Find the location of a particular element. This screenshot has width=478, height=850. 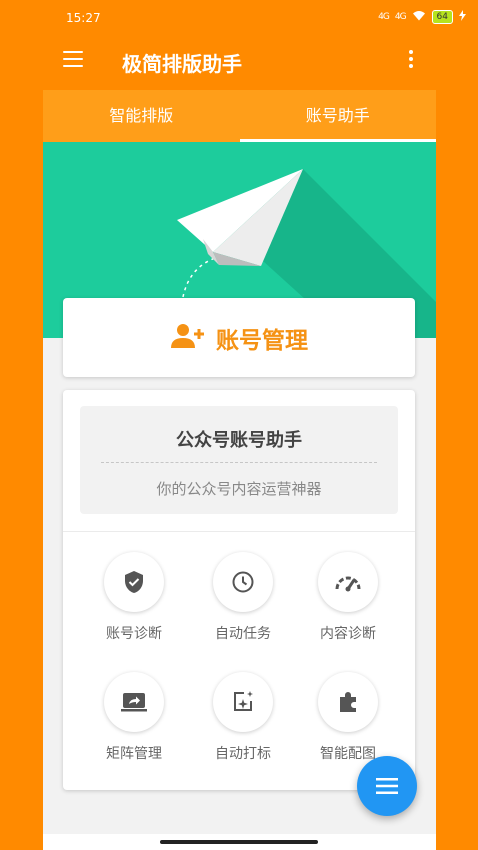

account-management-title: 账号管理 is located at coordinates (262, 340).